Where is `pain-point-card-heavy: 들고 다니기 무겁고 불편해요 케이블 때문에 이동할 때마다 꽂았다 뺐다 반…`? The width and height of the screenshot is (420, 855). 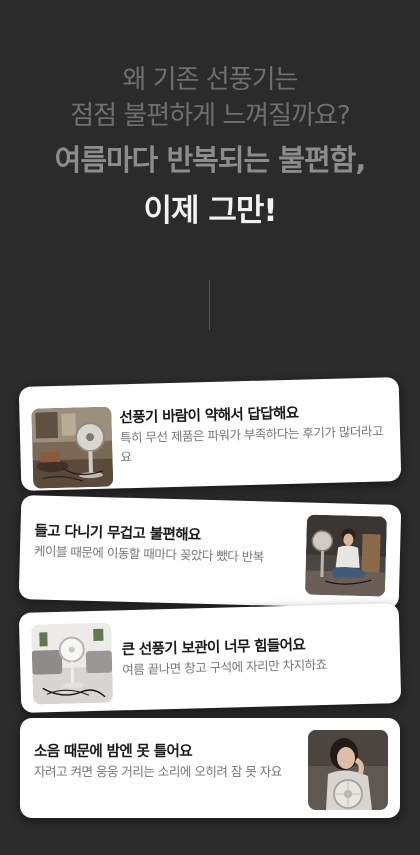
pain-point-card-heavy: 들고 다니기 무겁고 불편해요 케이블 때문에 이동할 때마다 꽂았다 뺐다 반… is located at coordinates (210, 552).